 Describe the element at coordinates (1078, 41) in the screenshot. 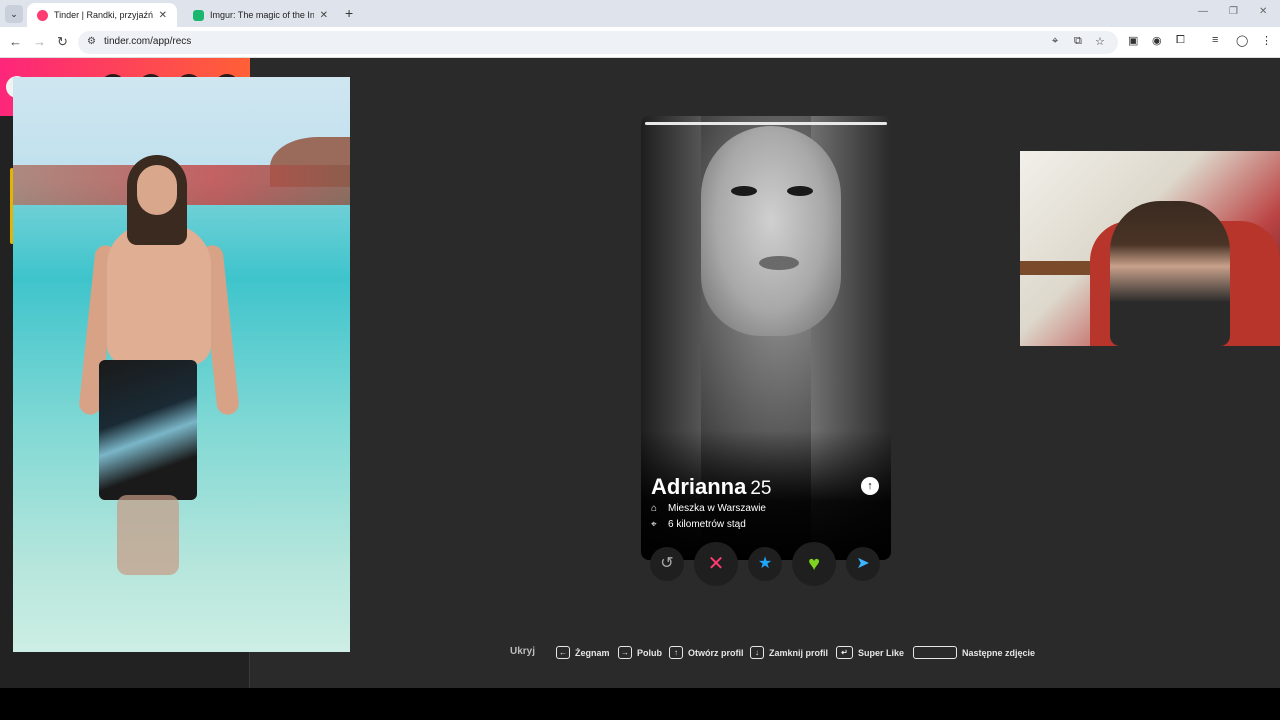

I see `install-app-icon: ⧉` at that location.